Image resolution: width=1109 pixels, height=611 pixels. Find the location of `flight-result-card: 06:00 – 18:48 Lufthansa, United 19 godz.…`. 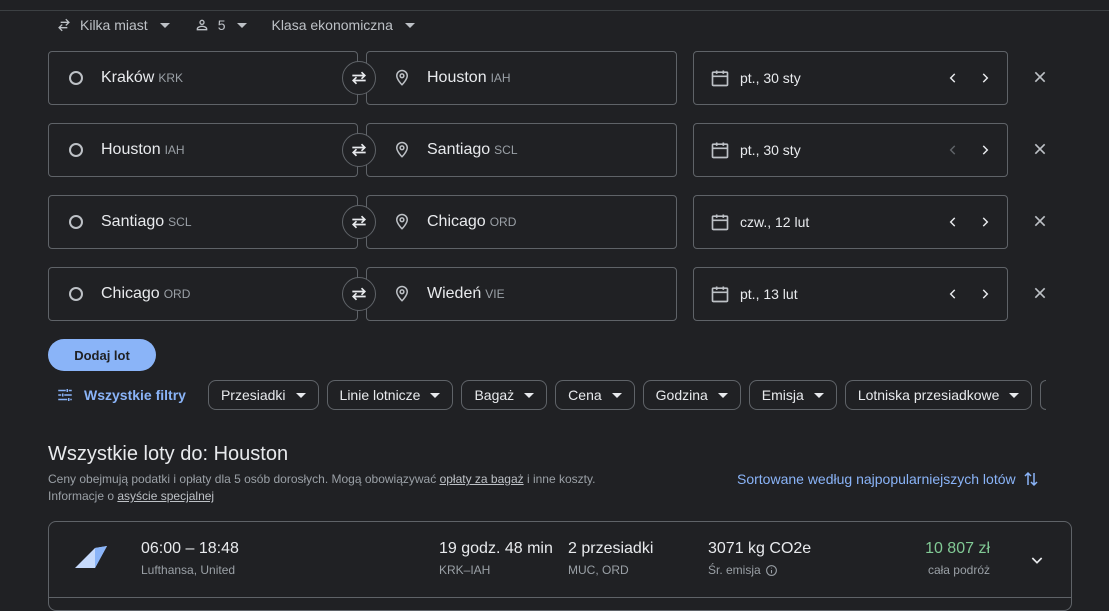

flight-result-card: 06:00 – 18:48 Lufthansa, United 19 godz.… is located at coordinates (560, 566).